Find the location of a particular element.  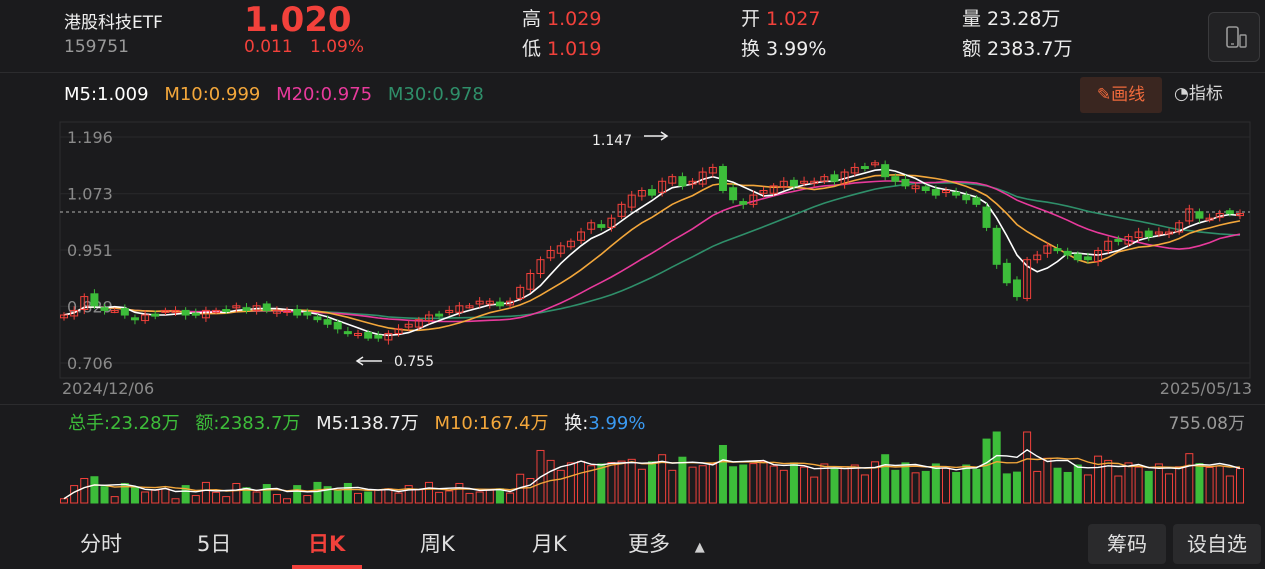

y-axis: 1.1961.0730.9510.8290.706 is located at coordinates (90, 250).